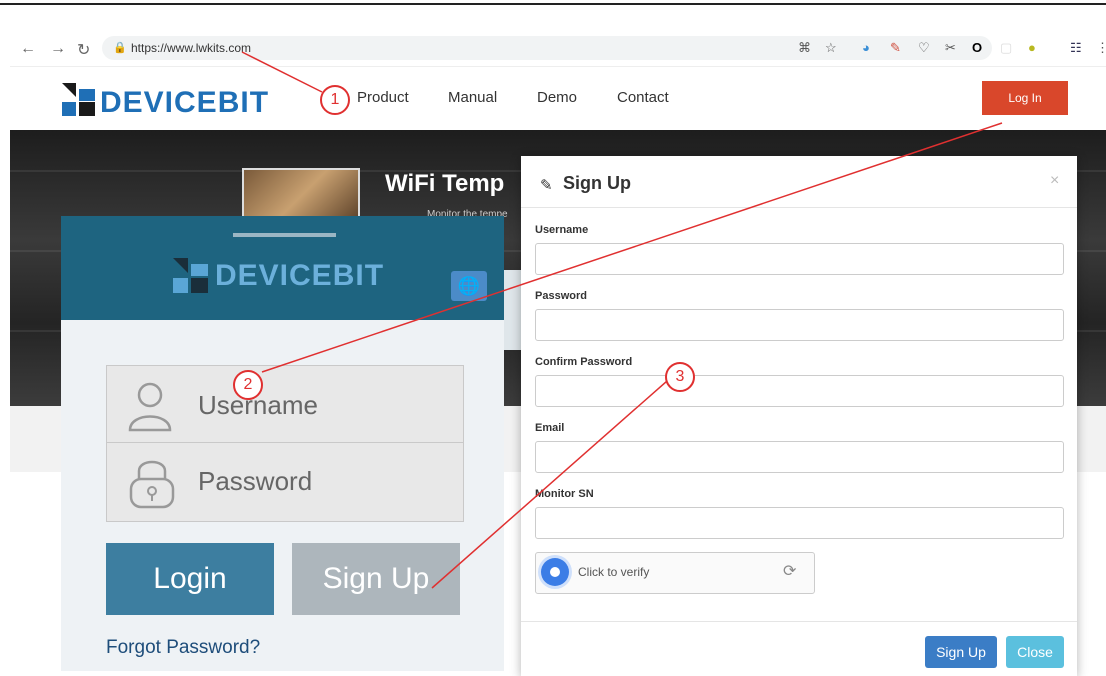 The height and width of the screenshot is (676, 1106). What do you see at coordinates (680, 377) in the screenshot?
I see `callout-marker-3: 3` at bounding box center [680, 377].